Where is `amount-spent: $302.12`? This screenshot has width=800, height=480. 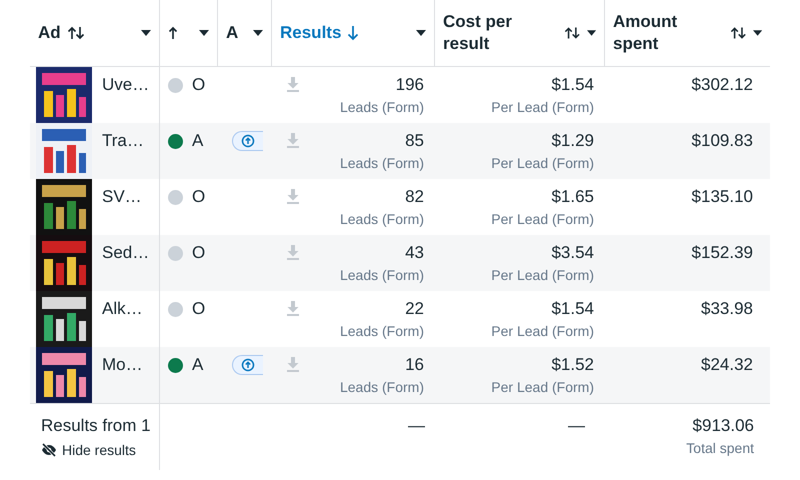 amount-spent: $302.12 is located at coordinates (722, 85).